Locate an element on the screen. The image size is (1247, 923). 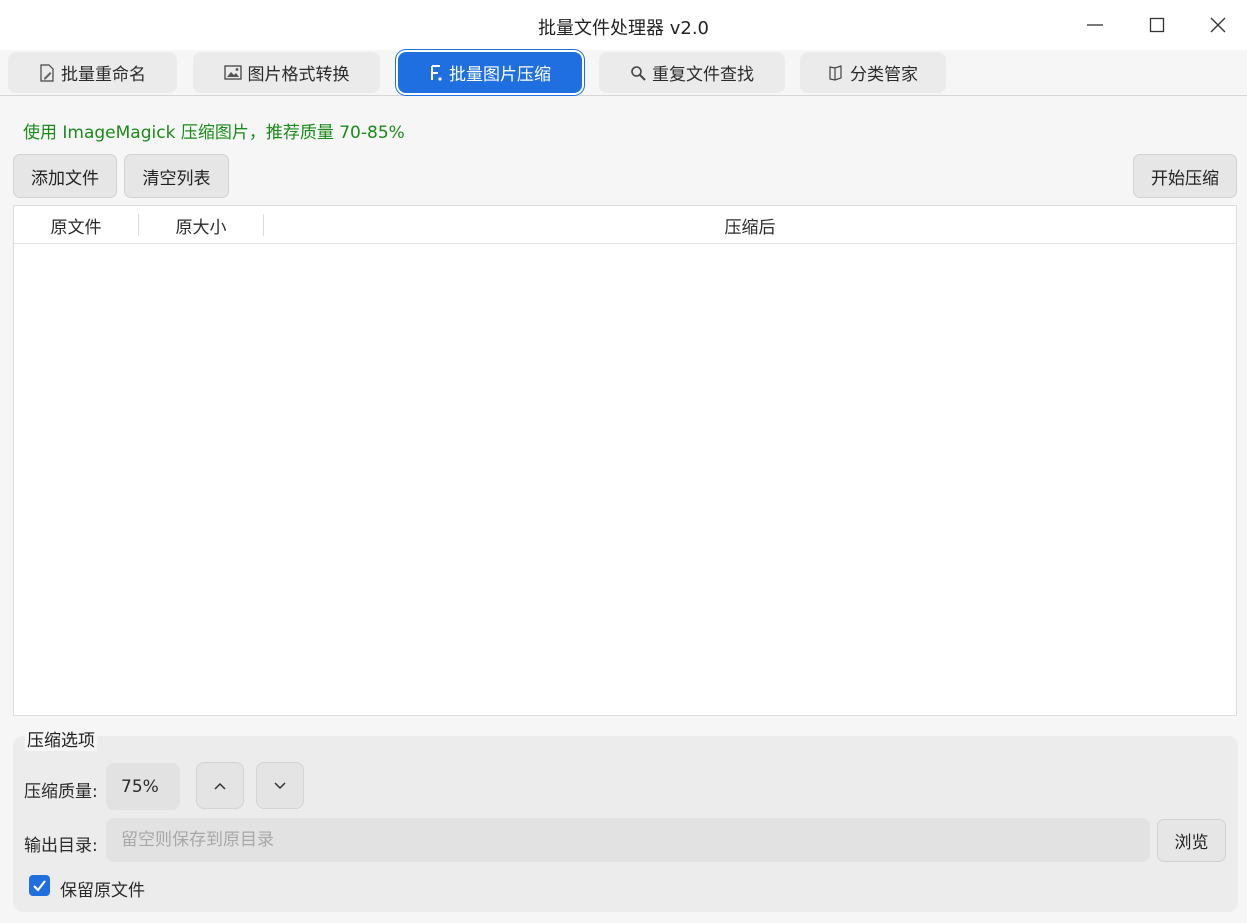
output-dir-input is located at coordinates (628, 840).